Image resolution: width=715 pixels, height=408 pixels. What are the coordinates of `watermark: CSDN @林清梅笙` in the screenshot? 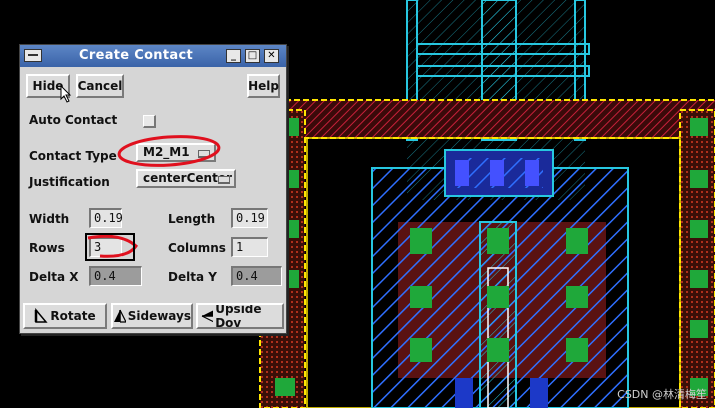 It's located at (662, 394).